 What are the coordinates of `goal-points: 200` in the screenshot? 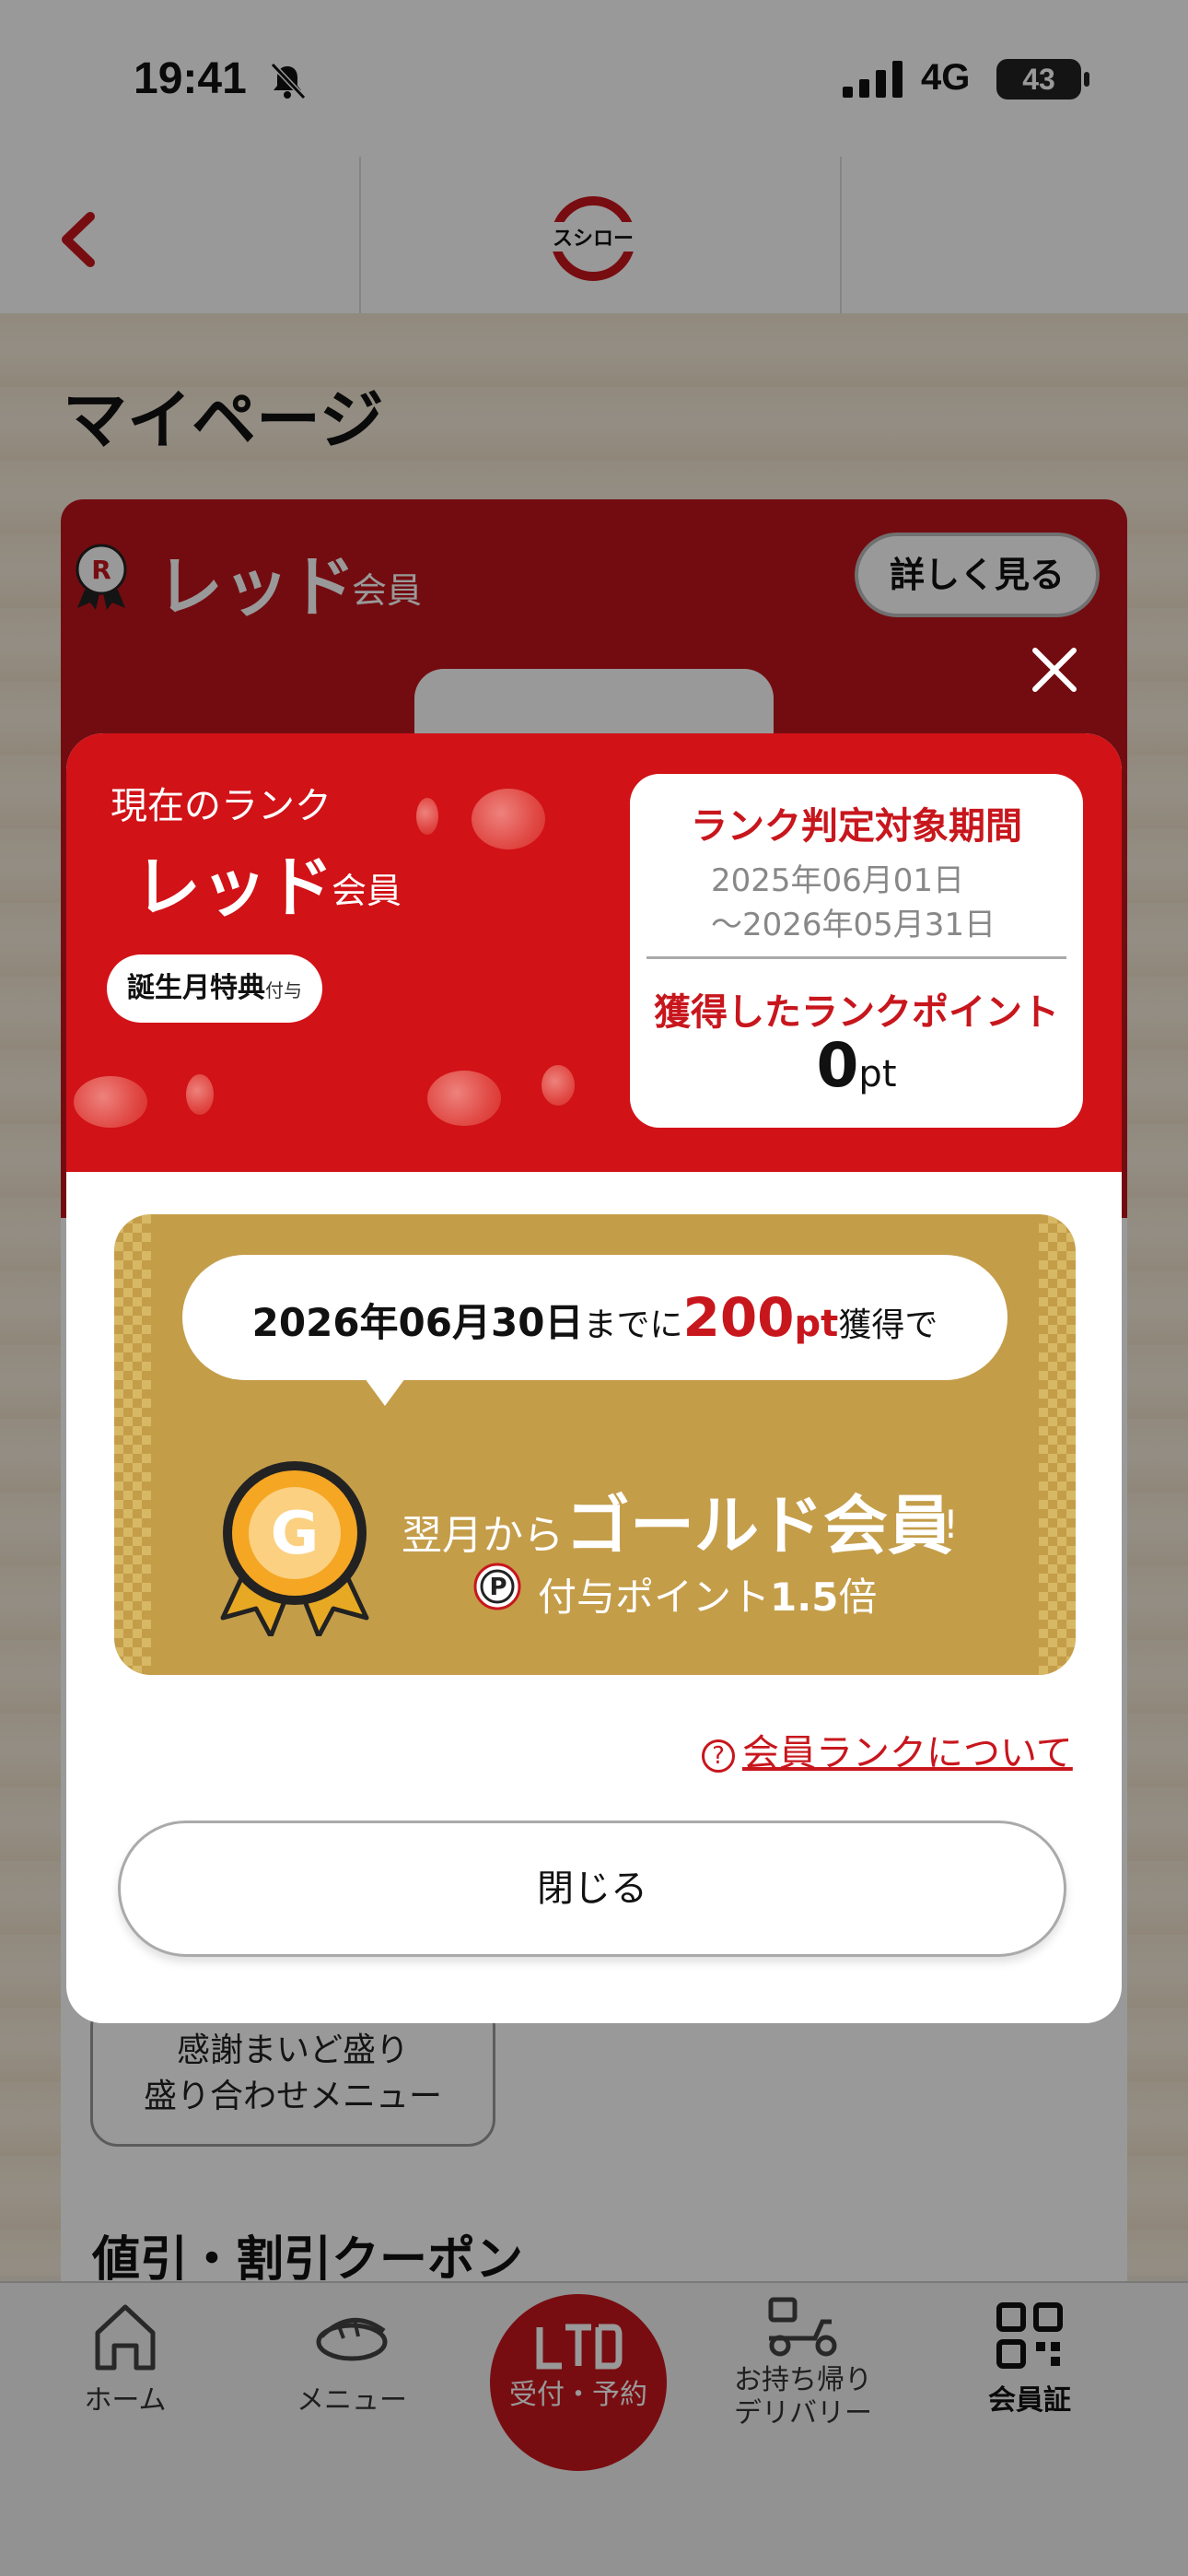 It's located at (738, 1317).